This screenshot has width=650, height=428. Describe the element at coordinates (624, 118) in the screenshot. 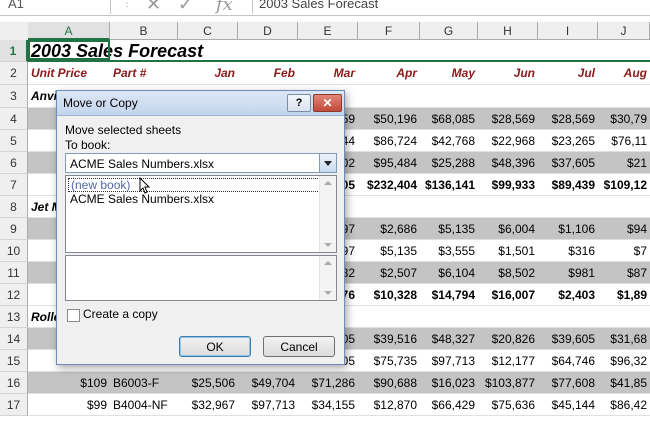

I see `cell-j4: $30,79` at that location.